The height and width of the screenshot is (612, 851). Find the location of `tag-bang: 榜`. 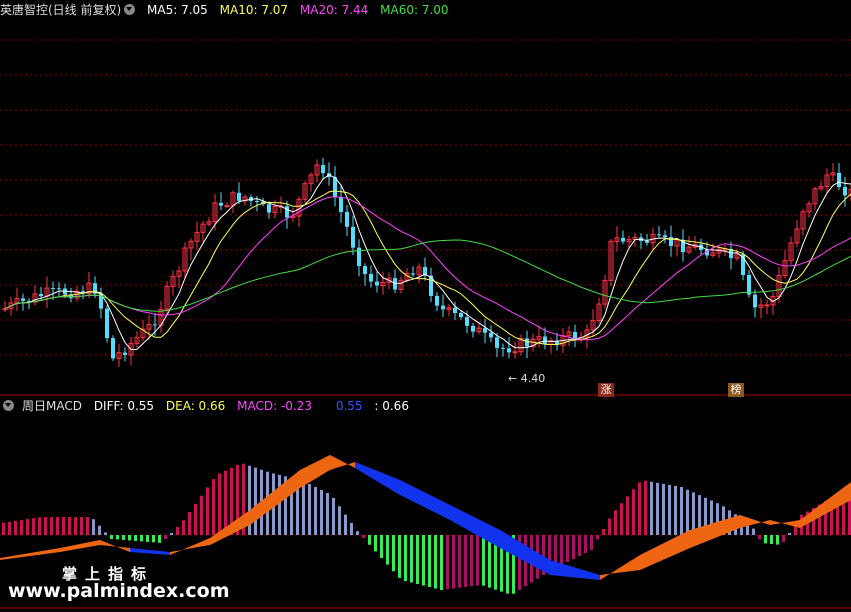

tag-bang: 榜 is located at coordinates (736, 390).